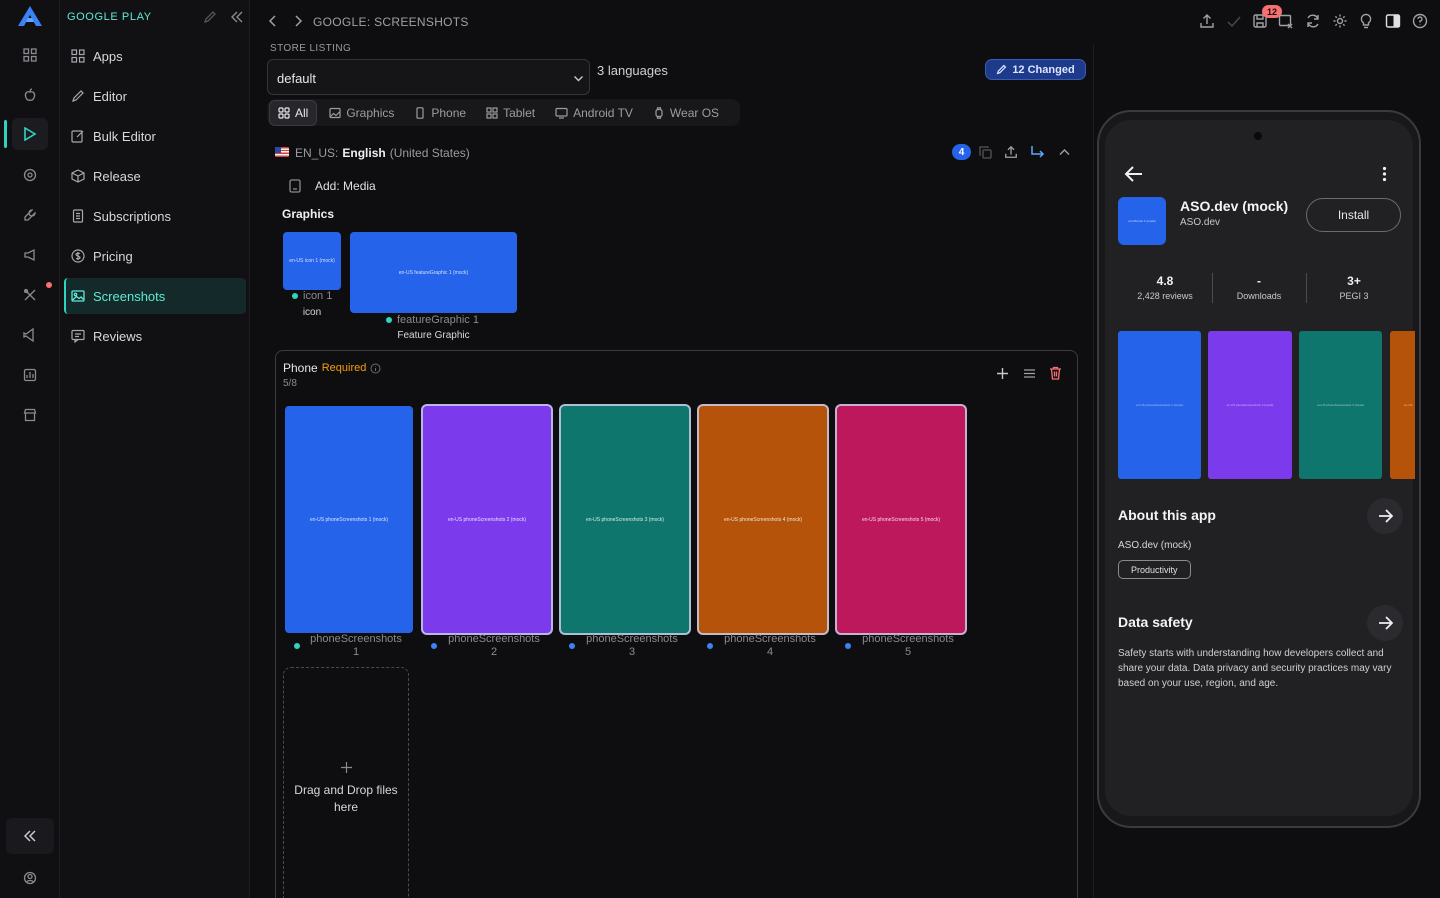 The image size is (1440, 898). Describe the element at coordinates (30, 16) in the screenshot. I see `aso-logo` at that location.